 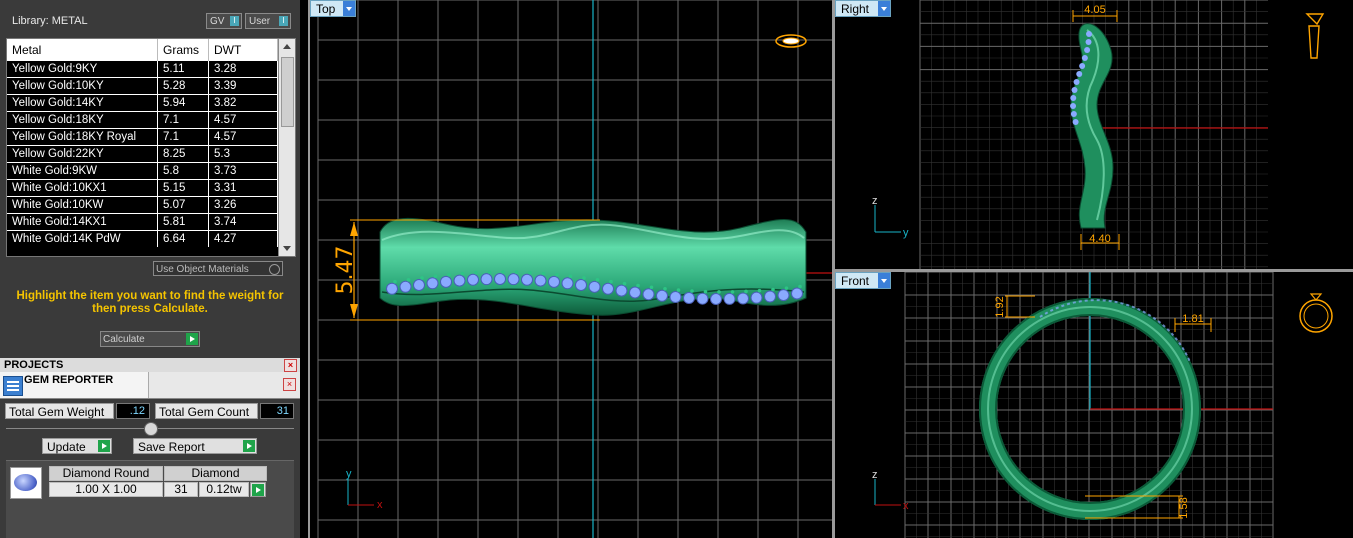 I want to click on user-button: User I, so click(x=268, y=21).